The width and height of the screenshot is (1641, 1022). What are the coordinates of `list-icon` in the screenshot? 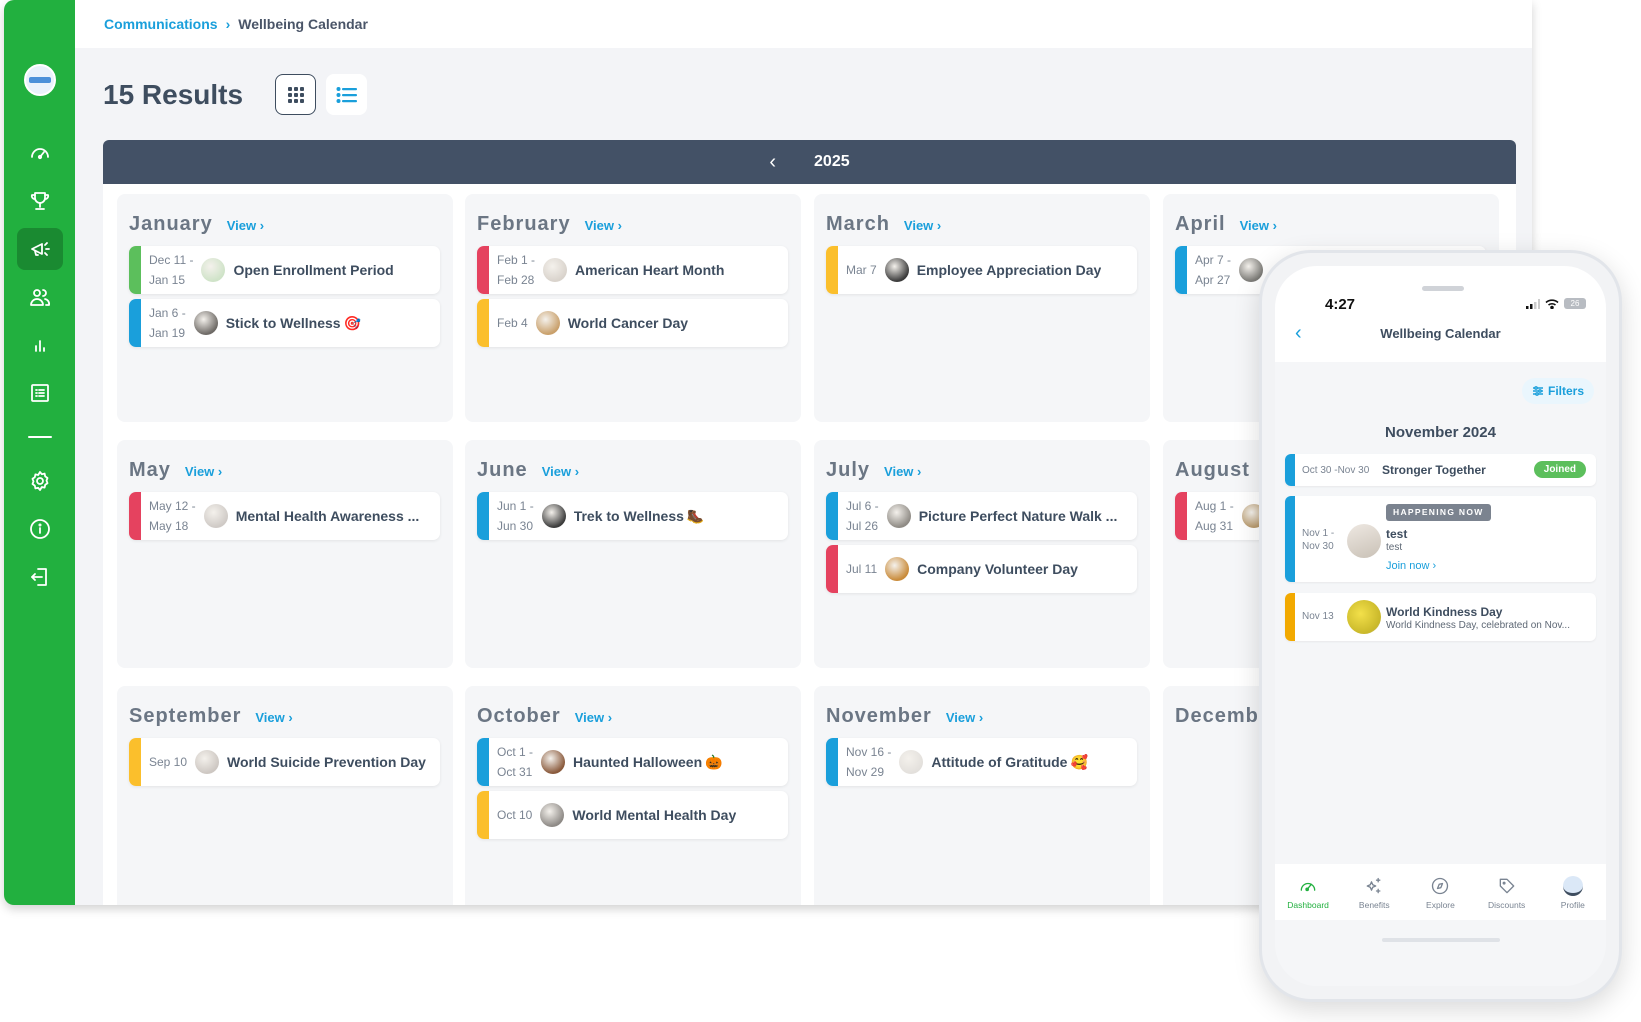 It's located at (39, 393).